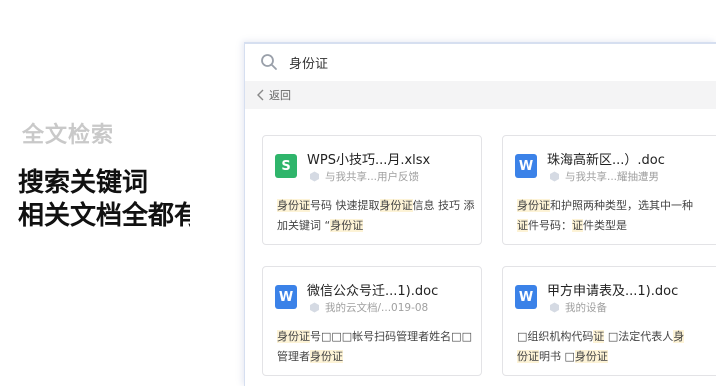  What do you see at coordinates (372, 177) in the screenshot?
I see `file-location-text: 与我共享...用户反馈` at bounding box center [372, 177].